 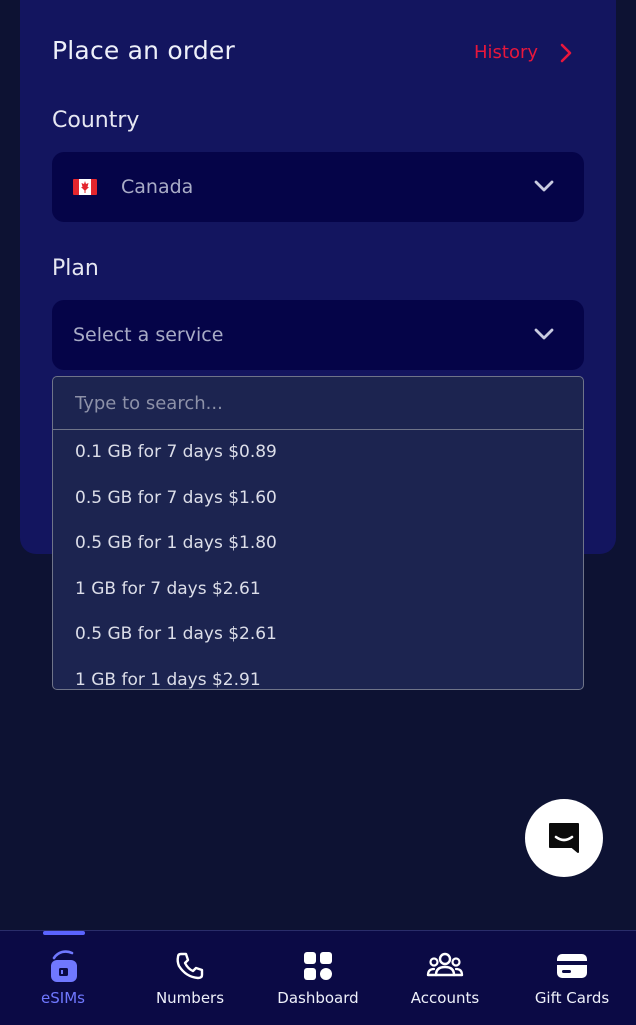 What do you see at coordinates (572, 966) in the screenshot?
I see `gift-card-icon` at bounding box center [572, 966].